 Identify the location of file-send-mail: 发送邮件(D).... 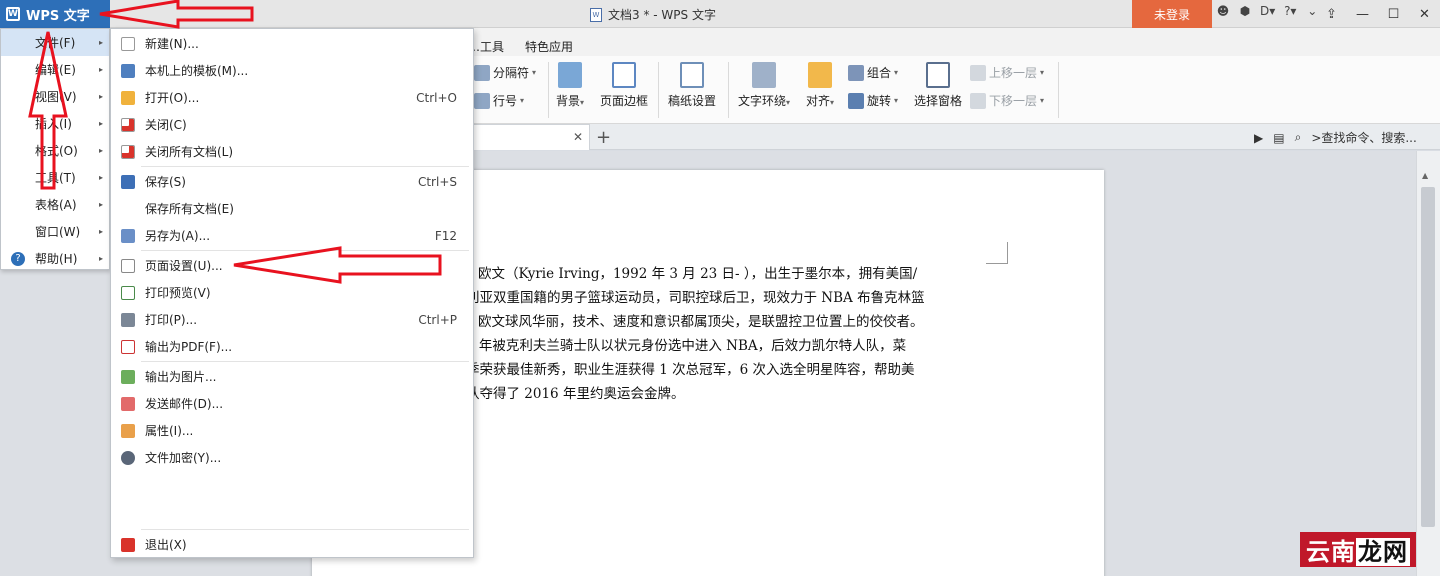
(292, 403).